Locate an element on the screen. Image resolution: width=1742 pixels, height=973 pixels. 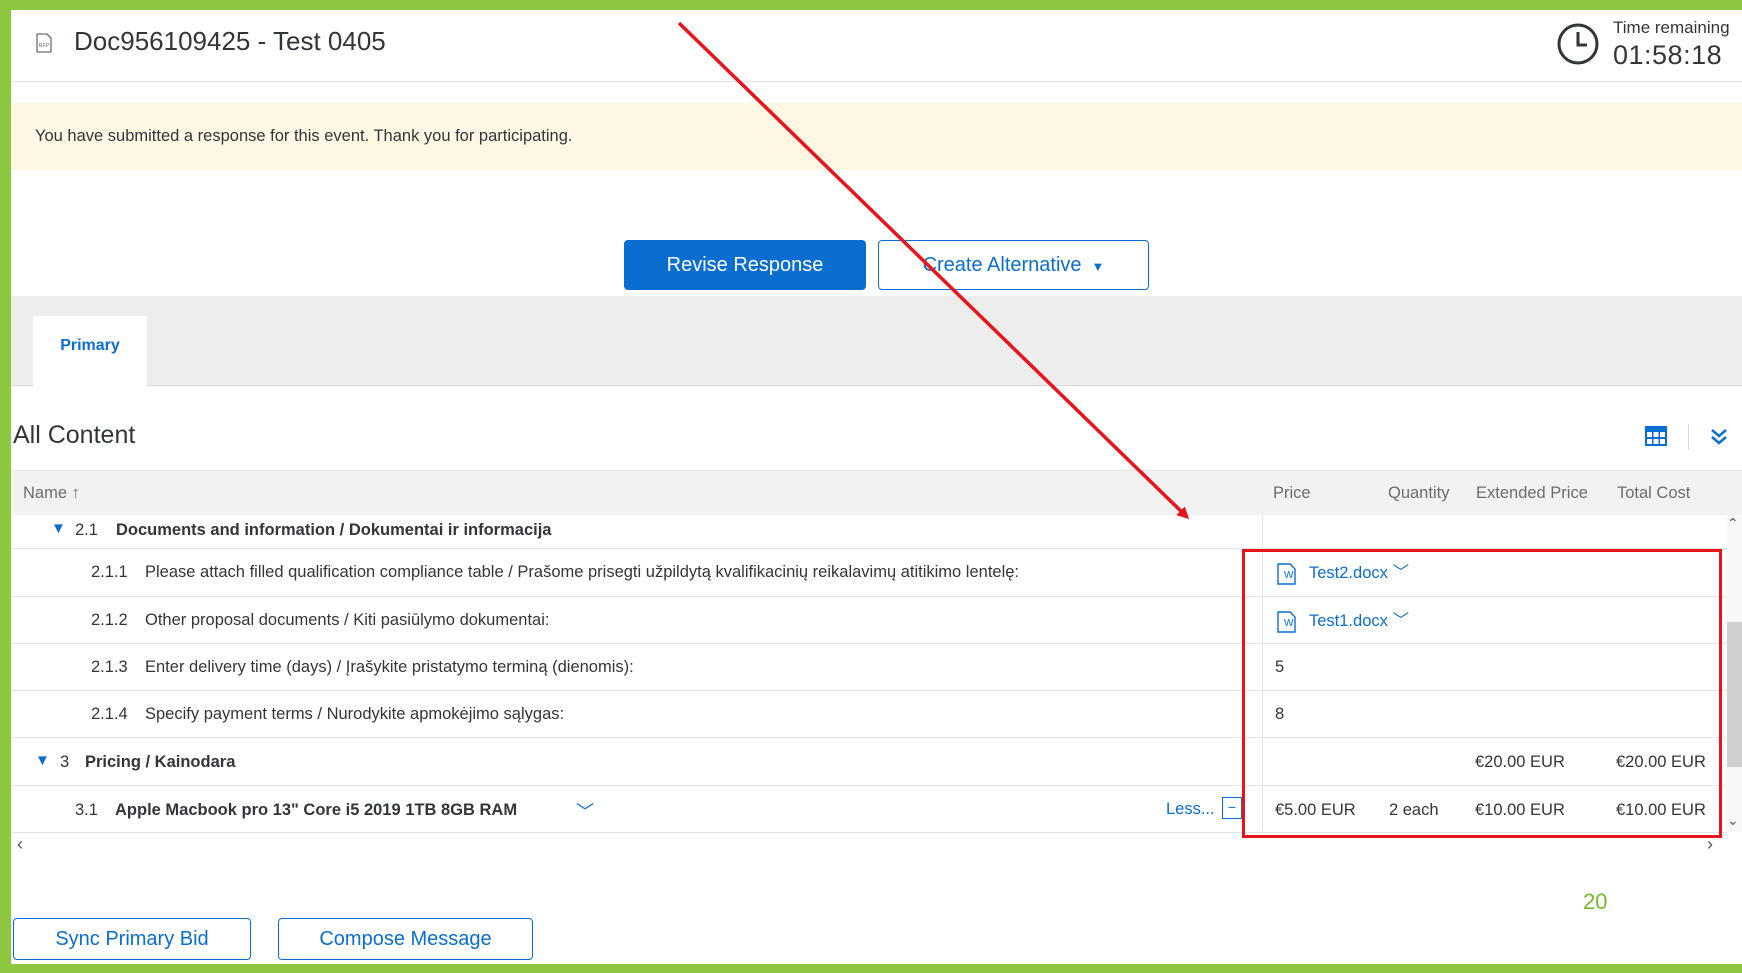
sync-primary-bid-button: Sync Primary Bid is located at coordinates (132, 939).